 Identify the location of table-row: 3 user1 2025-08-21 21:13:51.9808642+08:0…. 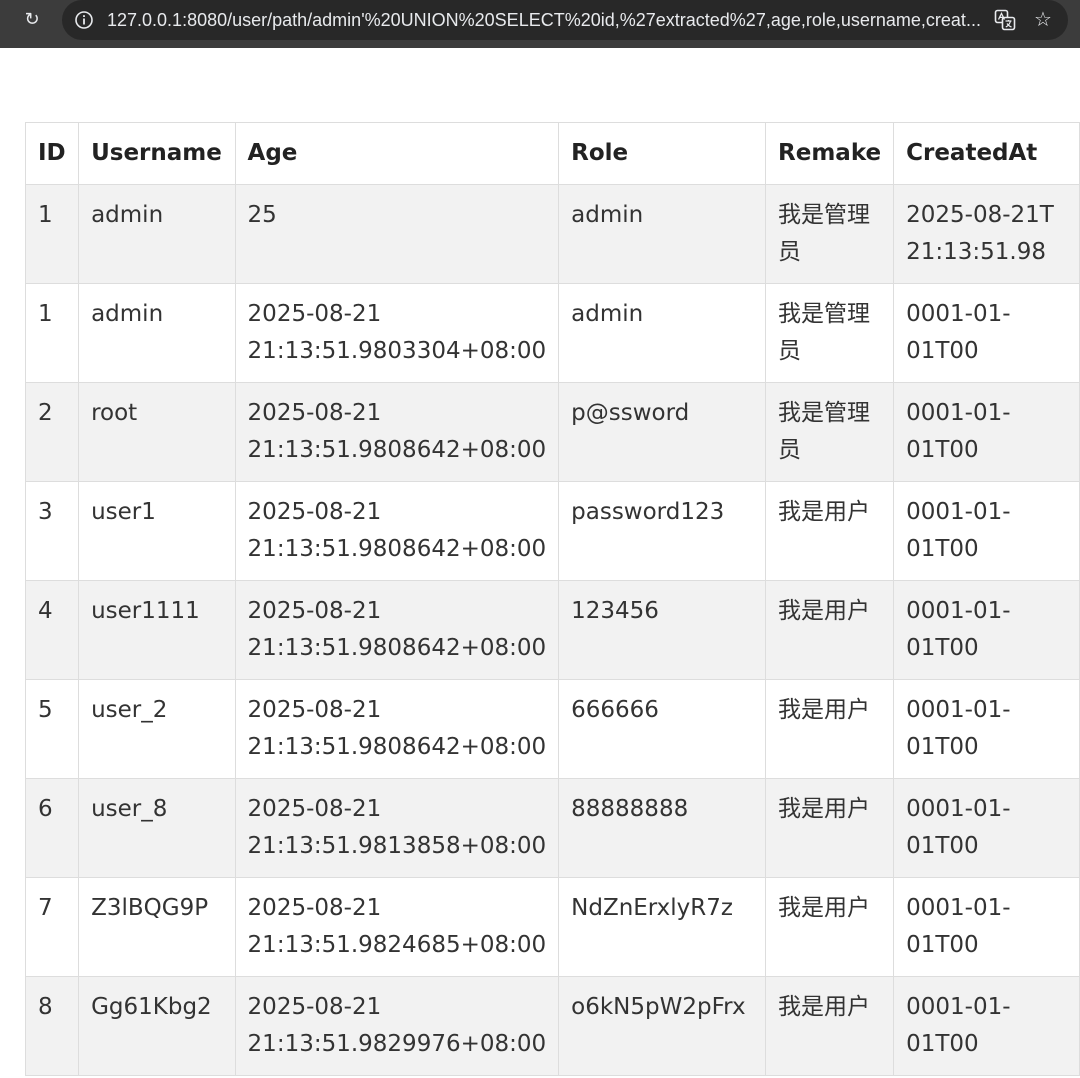
(552, 531).